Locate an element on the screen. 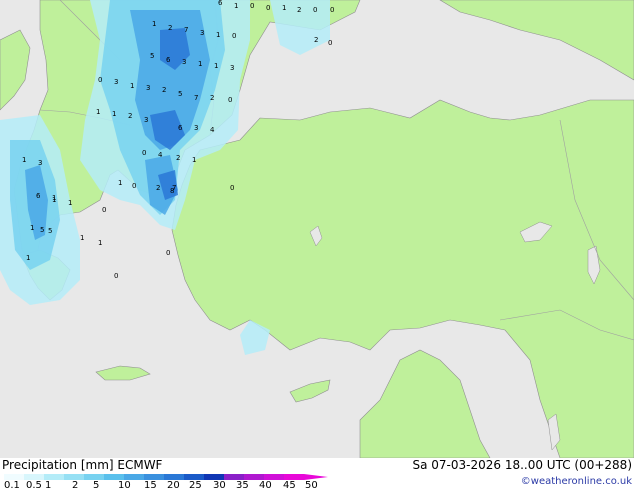  credit-link: ©weatheronline.co.uk is located at coordinates (576, 482).